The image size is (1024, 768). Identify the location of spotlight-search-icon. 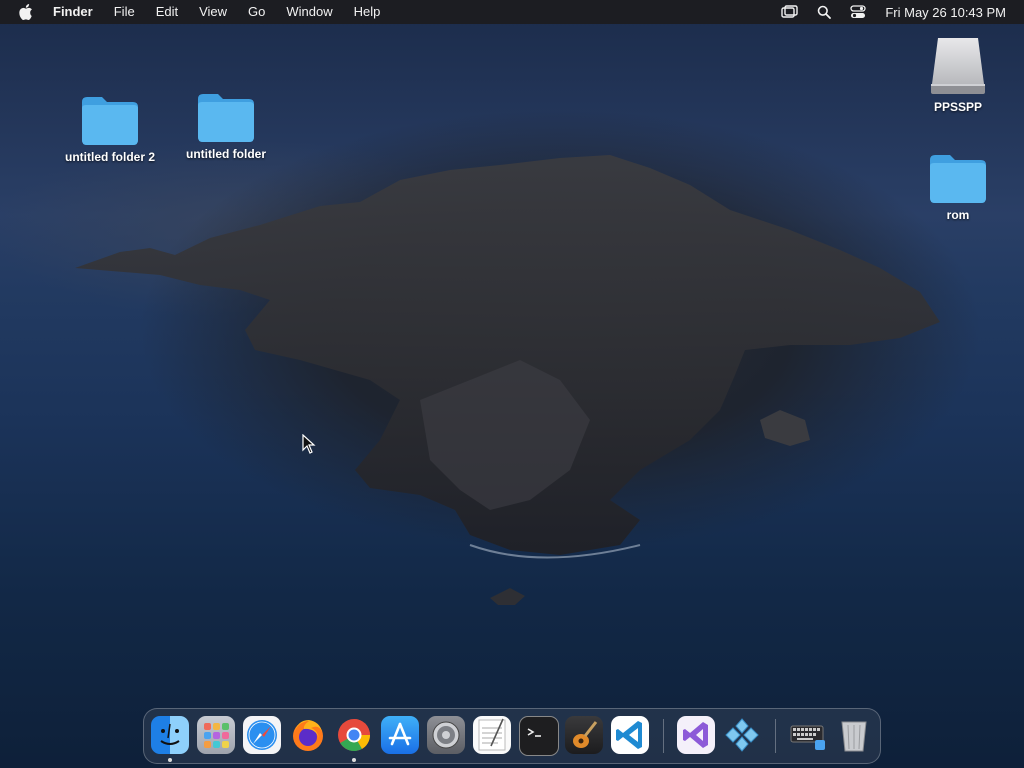
(824, 12).